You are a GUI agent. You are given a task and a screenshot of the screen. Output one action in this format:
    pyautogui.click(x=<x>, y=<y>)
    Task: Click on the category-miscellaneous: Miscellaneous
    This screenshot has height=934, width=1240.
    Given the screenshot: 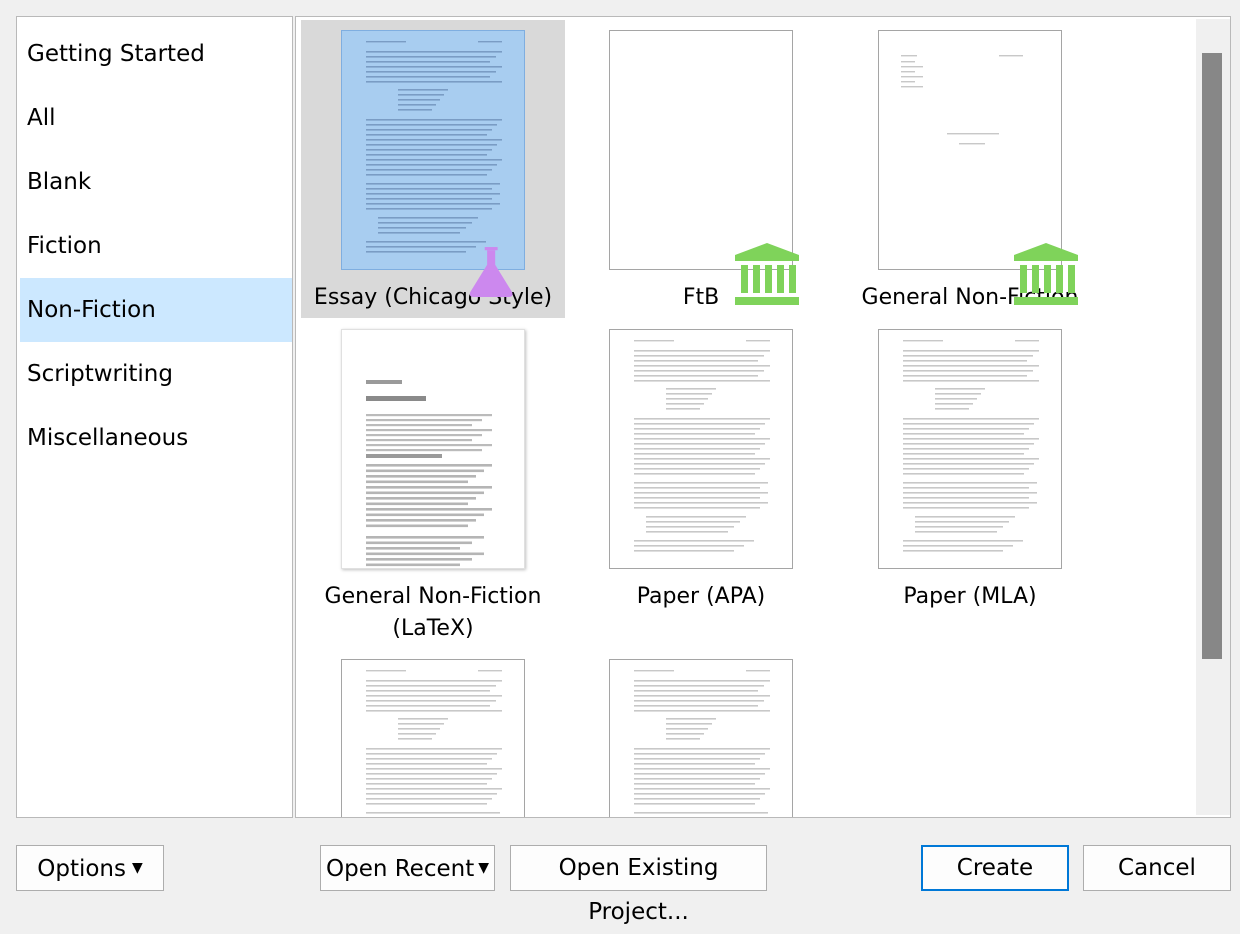 What is the action you would take?
    pyautogui.click(x=156, y=438)
    